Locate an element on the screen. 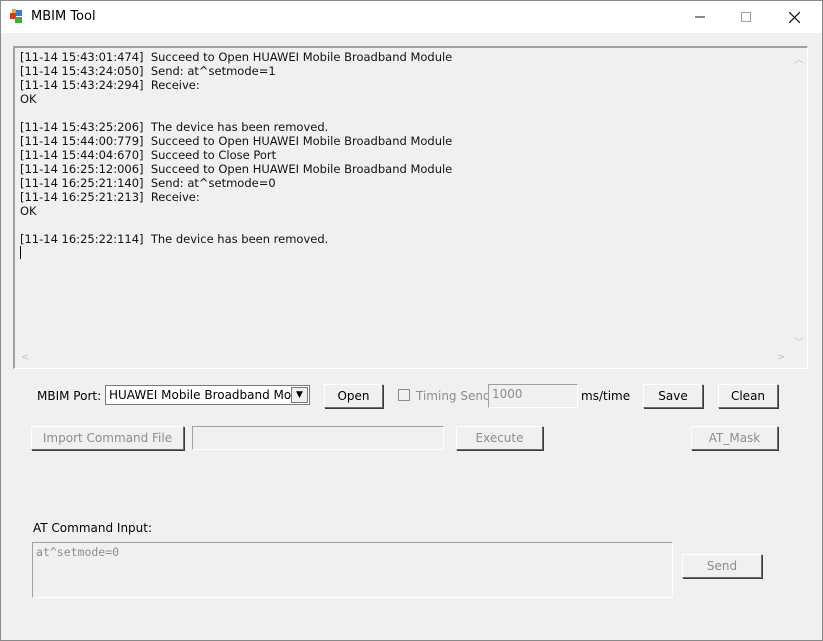 This screenshot has height=641, width=823. at-mask-button: AT_Mask is located at coordinates (734, 438).